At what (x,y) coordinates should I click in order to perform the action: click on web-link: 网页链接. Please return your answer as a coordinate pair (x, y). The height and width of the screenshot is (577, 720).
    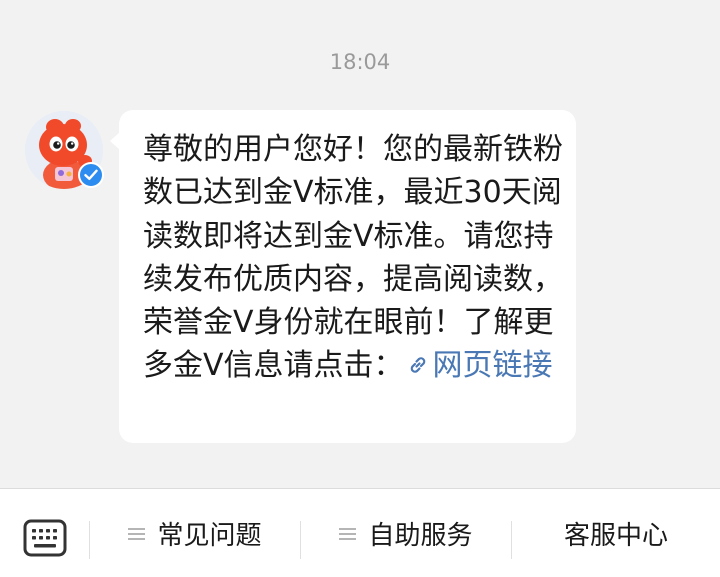
    Looking at the image, I should click on (478, 365).